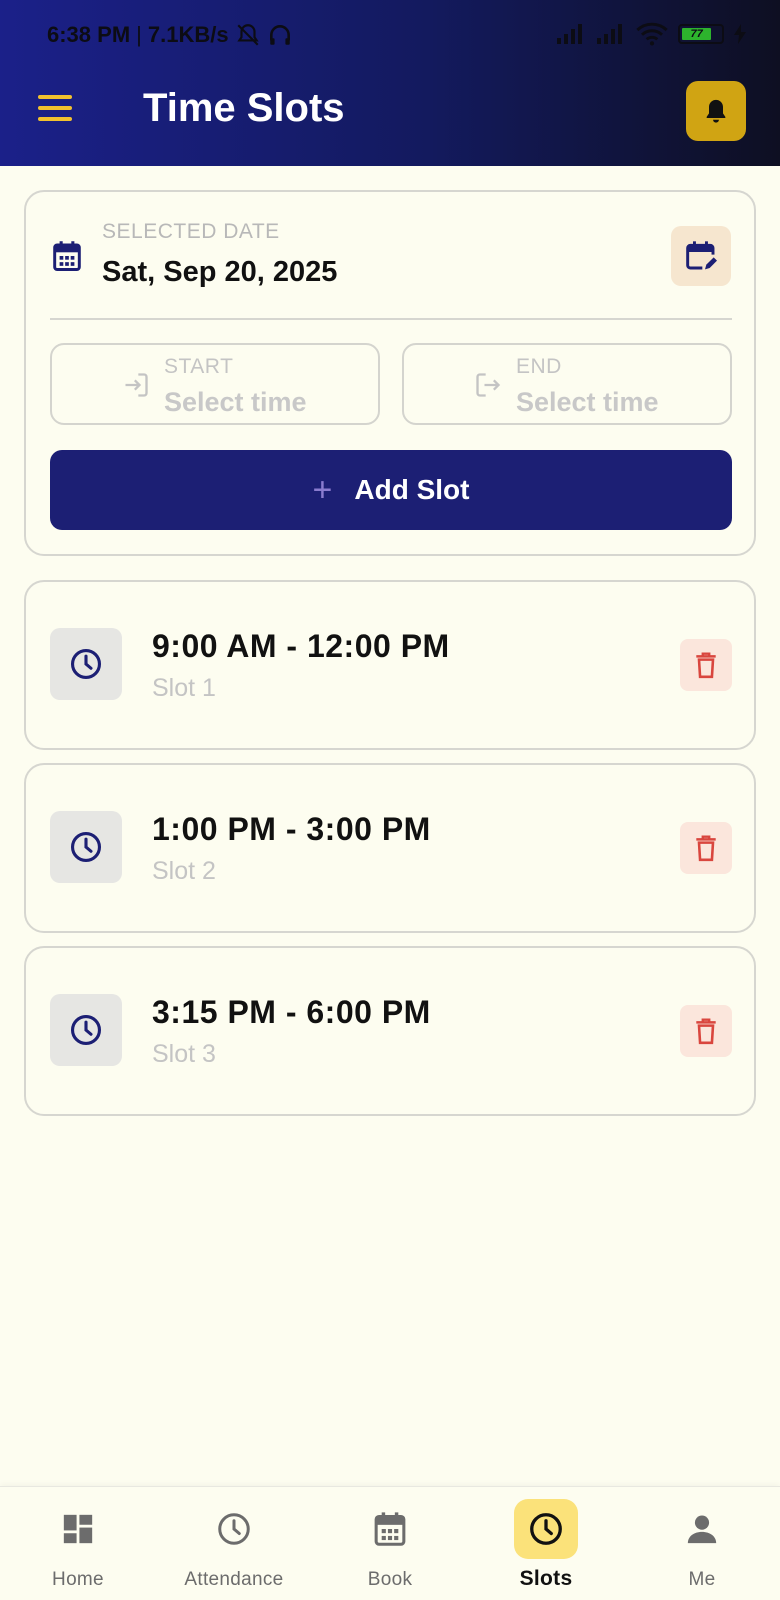 This screenshot has width=780, height=1600. I want to click on bell-icon, so click(716, 111).